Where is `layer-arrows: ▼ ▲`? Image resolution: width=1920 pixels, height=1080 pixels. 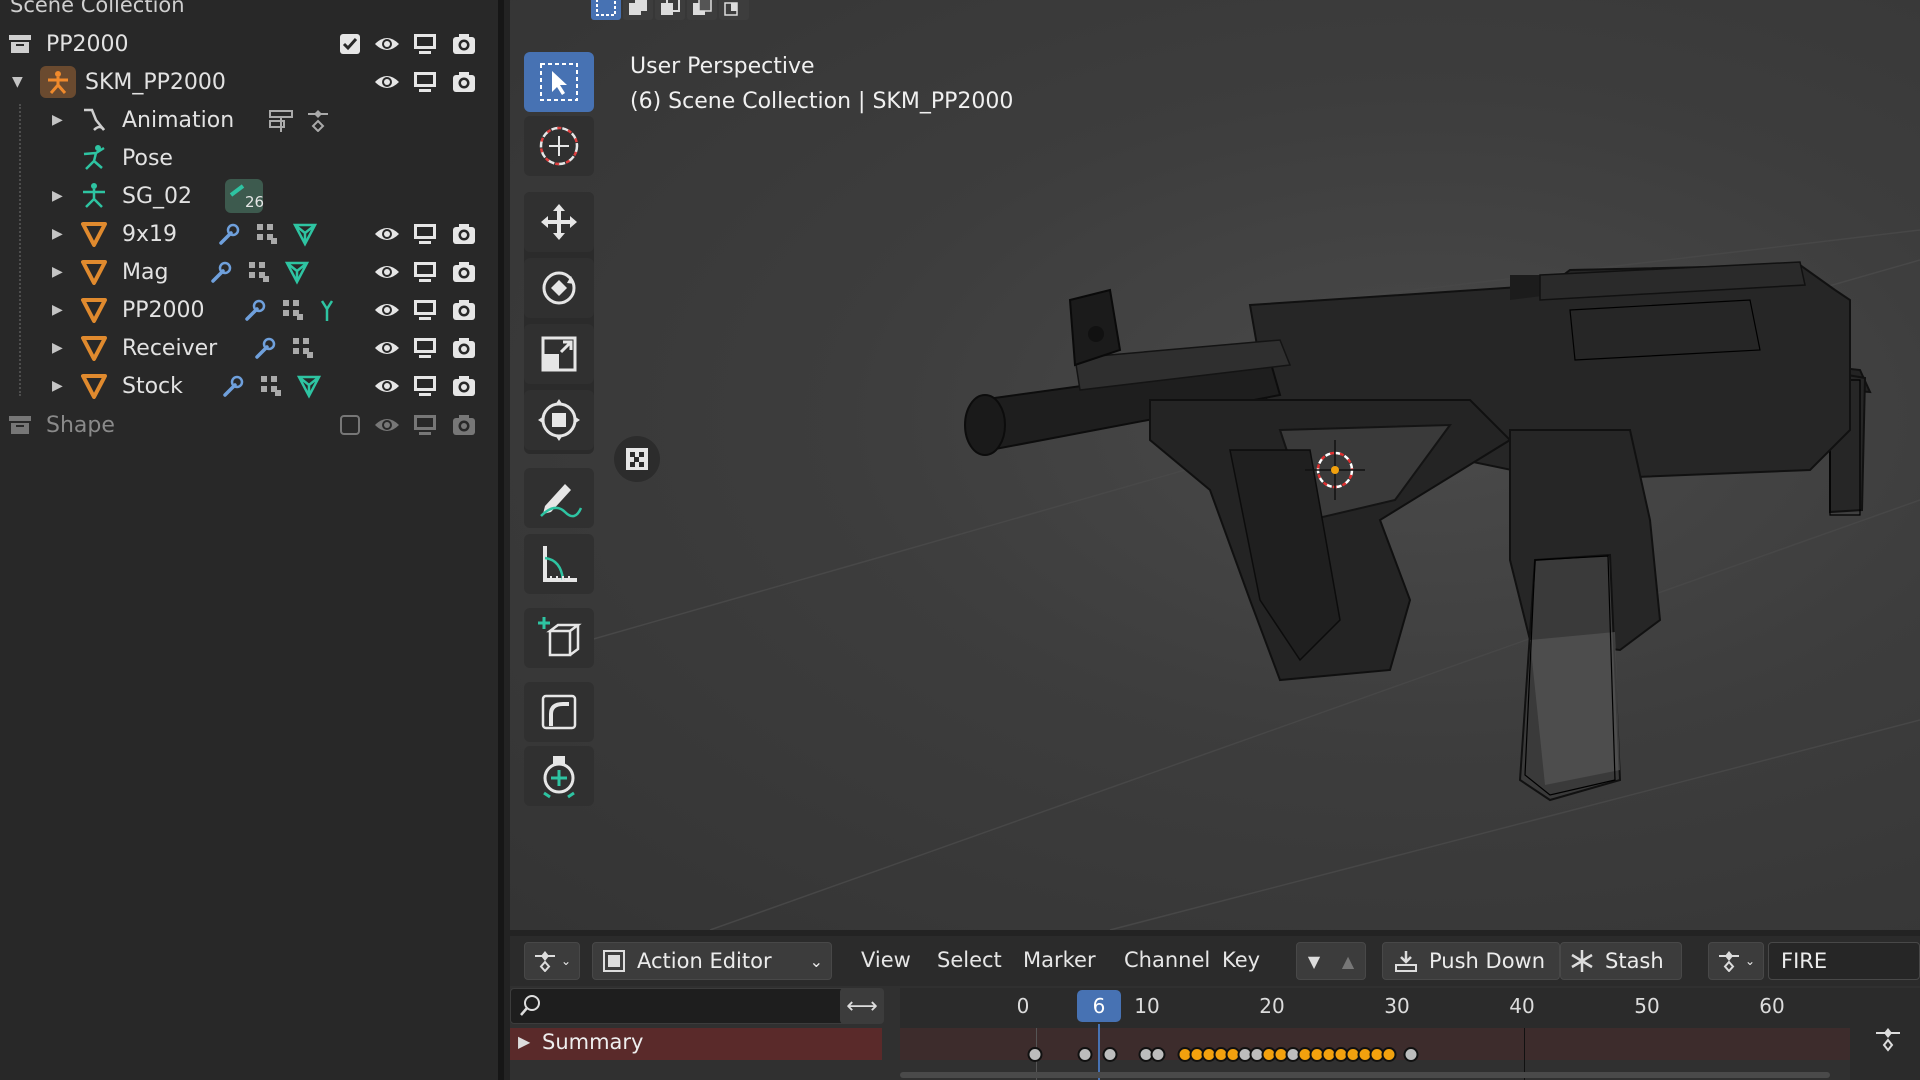
layer-arrows: ▼ ▲ is located at coordinates (1331, 961).